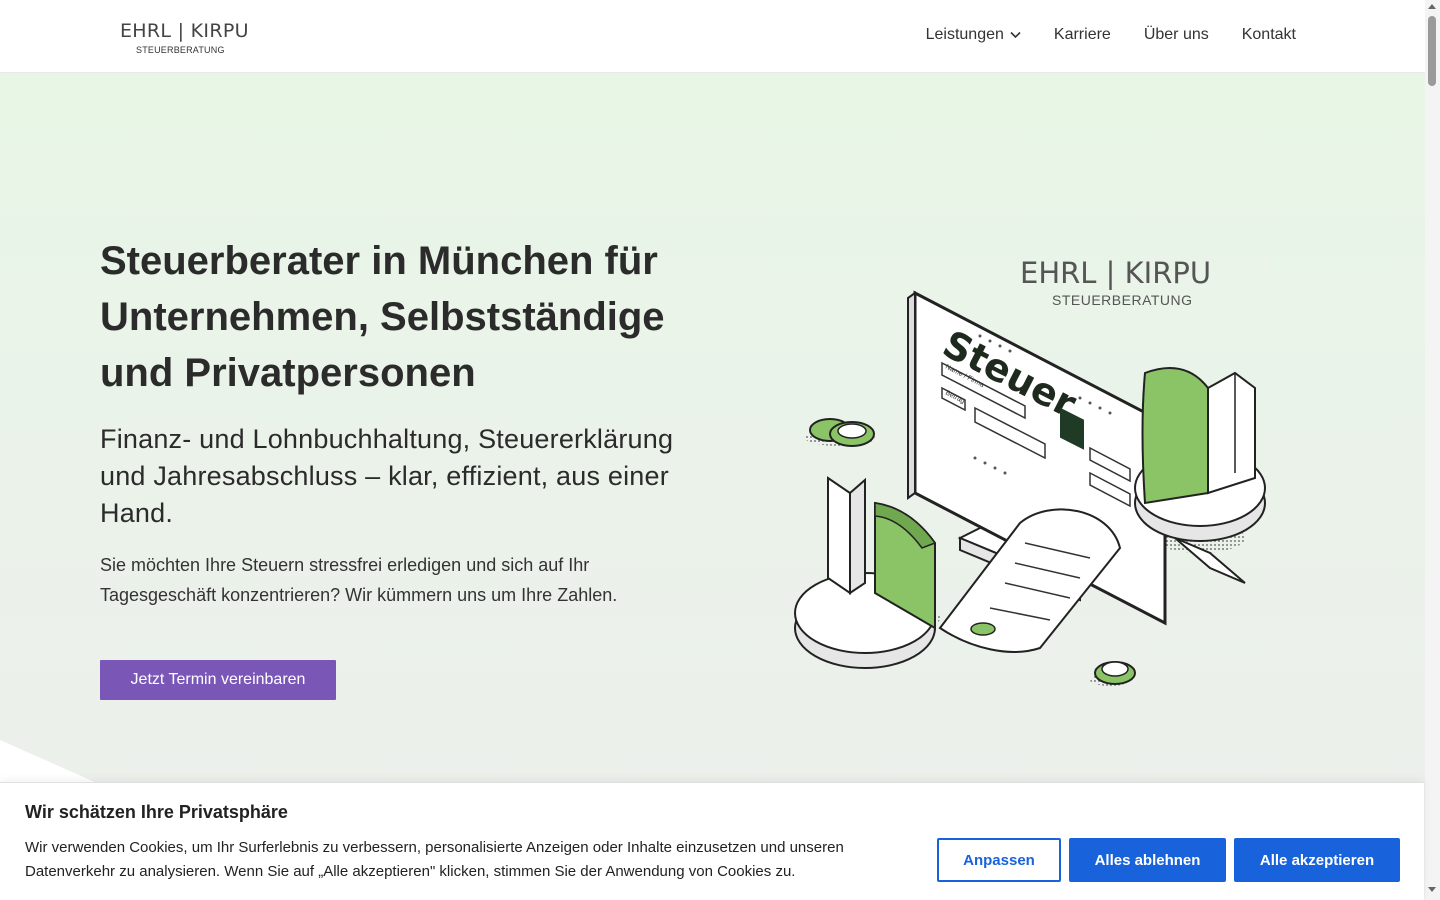  What do you see at coordinates (184, 31) in the screenshot?
I see `logo-wordmark: EHRL | KIRPU` at bounding box center [184, 31].